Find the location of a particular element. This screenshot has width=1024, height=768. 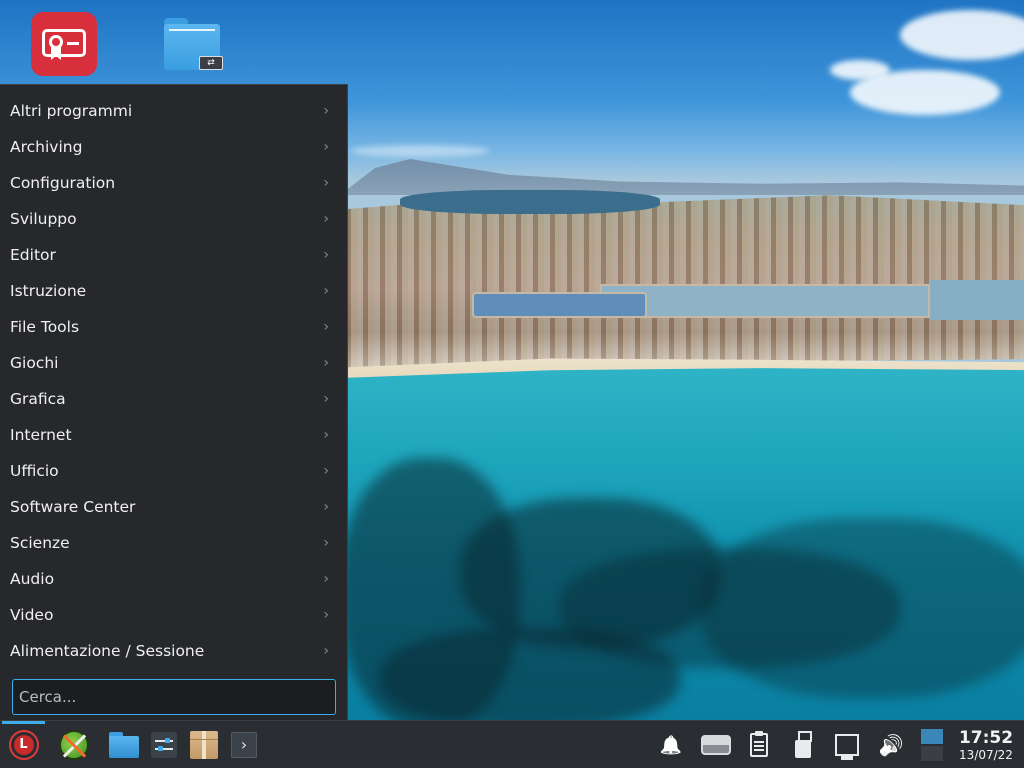

network-wired-icon is located at coordinates (847, 747).